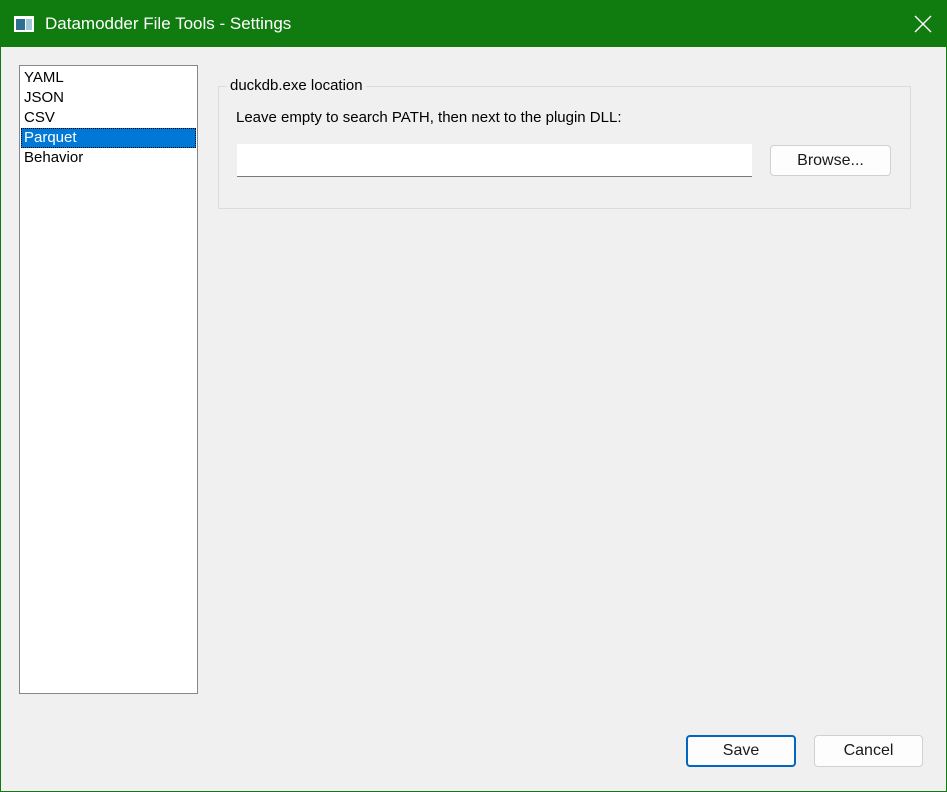  I want to click on save-button: Save, so click(741, 751).